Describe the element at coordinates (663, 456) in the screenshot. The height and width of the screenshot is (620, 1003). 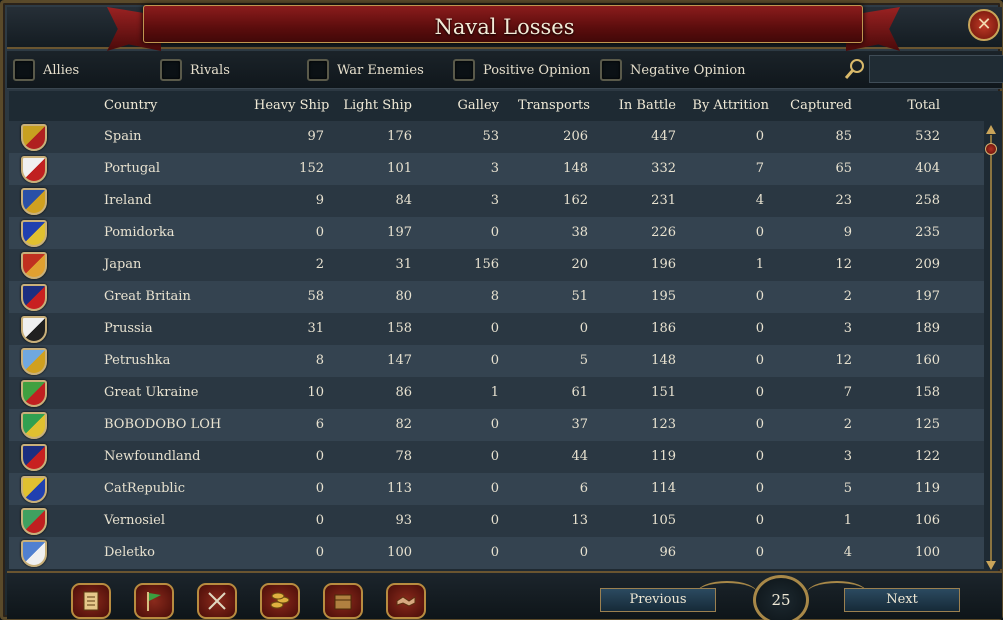
I see `in-battle-cell: 119` at that location.